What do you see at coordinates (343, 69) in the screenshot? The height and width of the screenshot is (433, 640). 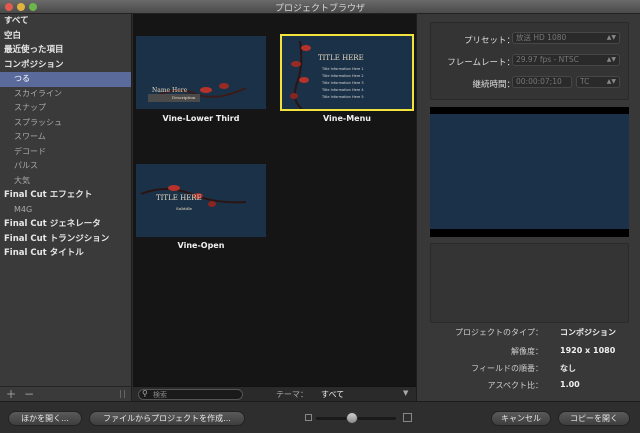 I see `thumb-menu-item: Title Information Here 1` at bounding box center [343, 69].